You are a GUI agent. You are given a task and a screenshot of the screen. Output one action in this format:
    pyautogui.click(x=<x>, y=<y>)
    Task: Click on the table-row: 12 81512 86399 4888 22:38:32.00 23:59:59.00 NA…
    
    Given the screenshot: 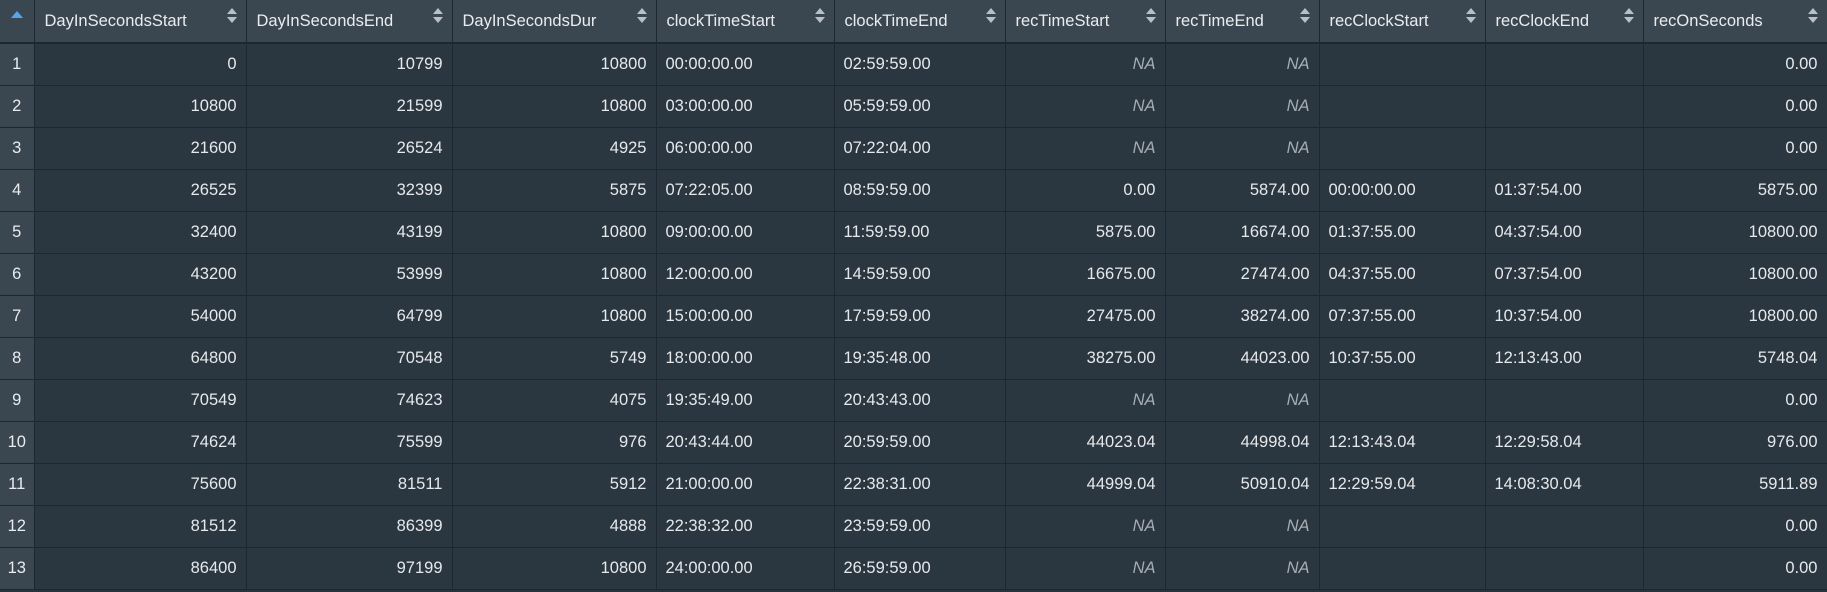 What is the action you would take?
    pyautogui.click(x=913, y=526)
    